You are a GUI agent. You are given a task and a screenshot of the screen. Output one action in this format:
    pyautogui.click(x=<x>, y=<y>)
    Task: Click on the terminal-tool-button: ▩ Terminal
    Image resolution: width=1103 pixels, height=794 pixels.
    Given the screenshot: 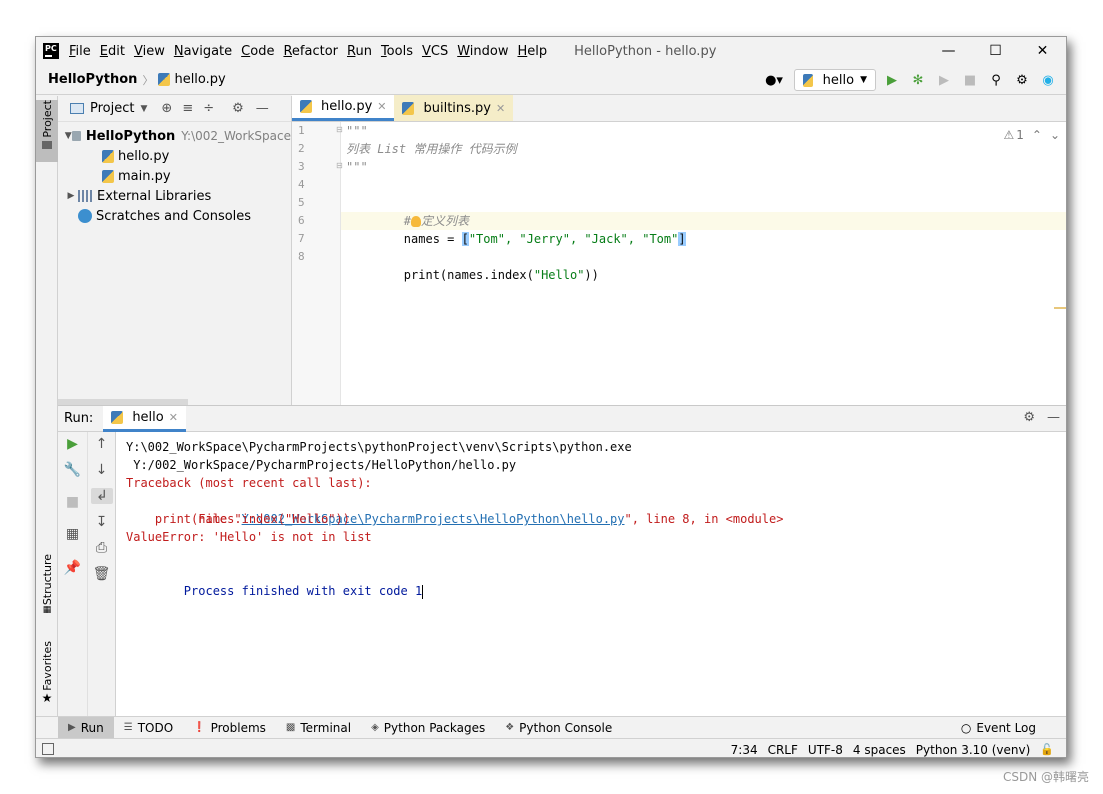 What is the action you would take?
    pyautogui.click(x=318, y=728)
    